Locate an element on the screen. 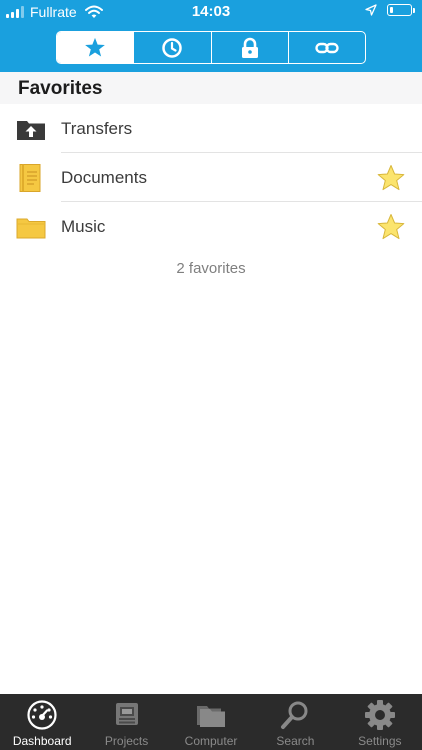 The height and width of the screenshot is (750, 422). settings-gear-icon is located at coordinates (379, 715).